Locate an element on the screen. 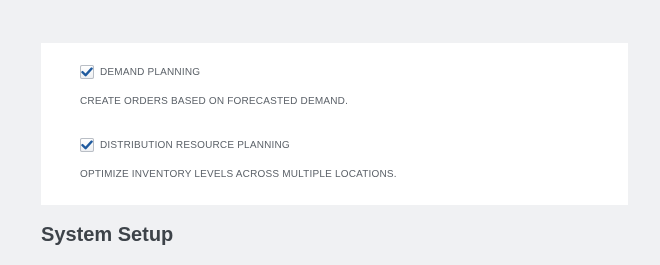 This screenshot has width=660, height=265. section-title: System Setup is located at coordinates (107, 235).